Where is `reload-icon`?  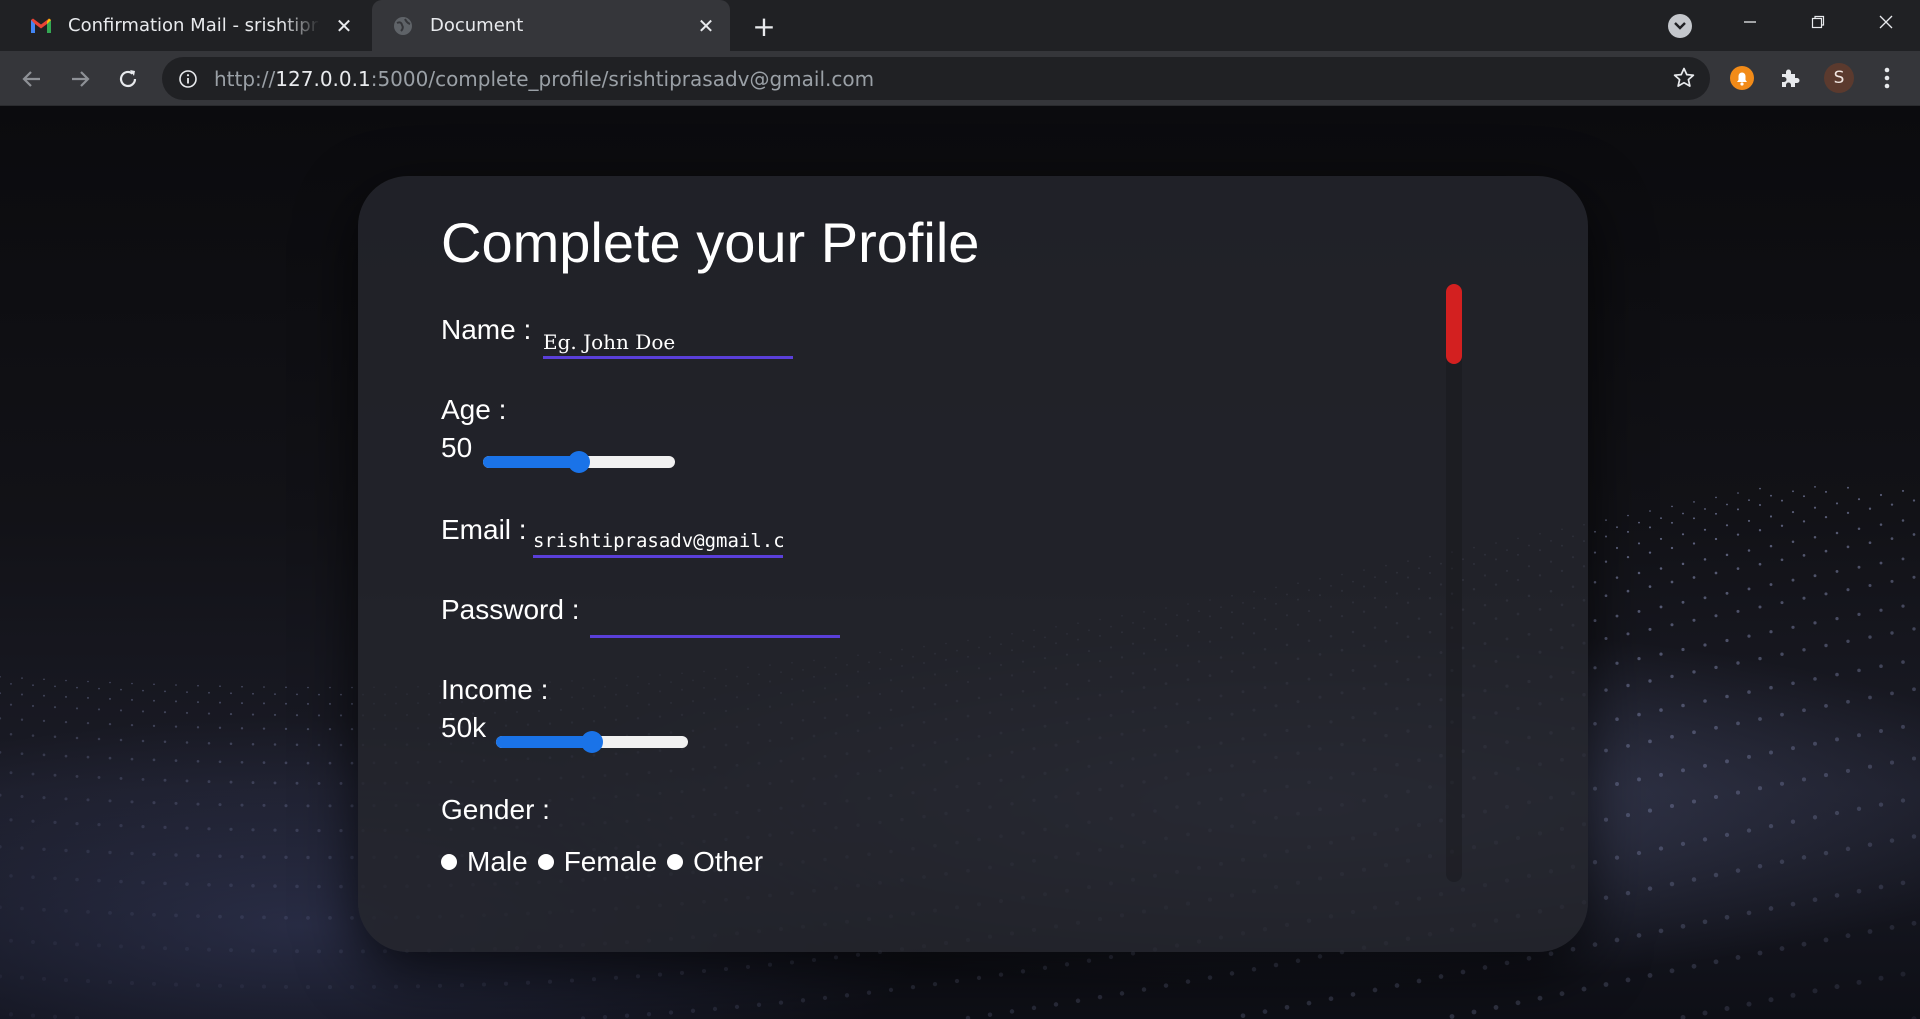 reload-icon is located at coordinates (128, 79).